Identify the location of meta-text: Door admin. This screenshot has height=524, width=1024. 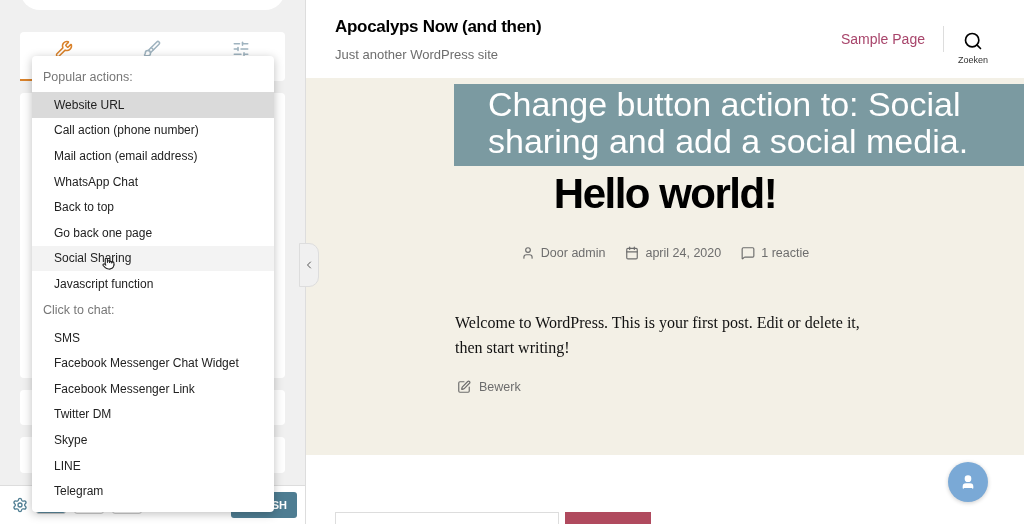
(573, 253).